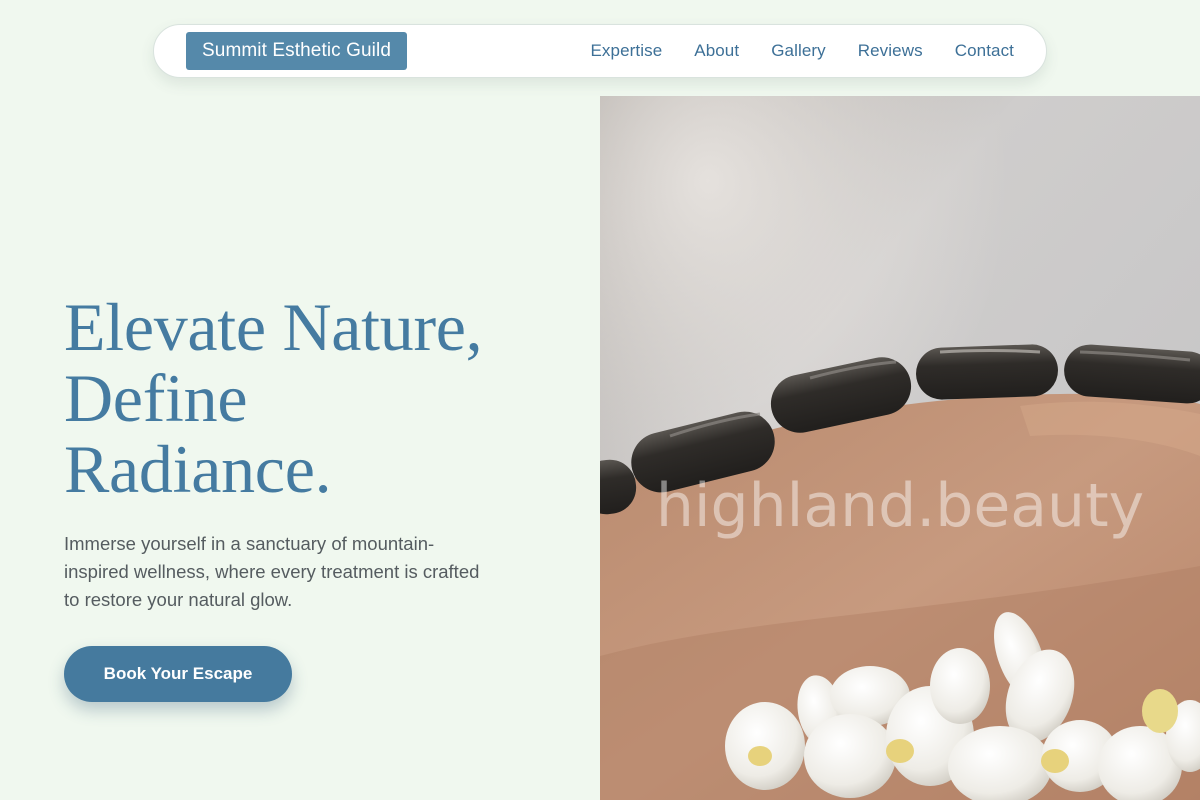 The width and height of the screenshot is (1200, 800). Describe the element at coordinates (198, 469) in the screenshot. I see `hero-title-line-3: Radiance.` at that location.